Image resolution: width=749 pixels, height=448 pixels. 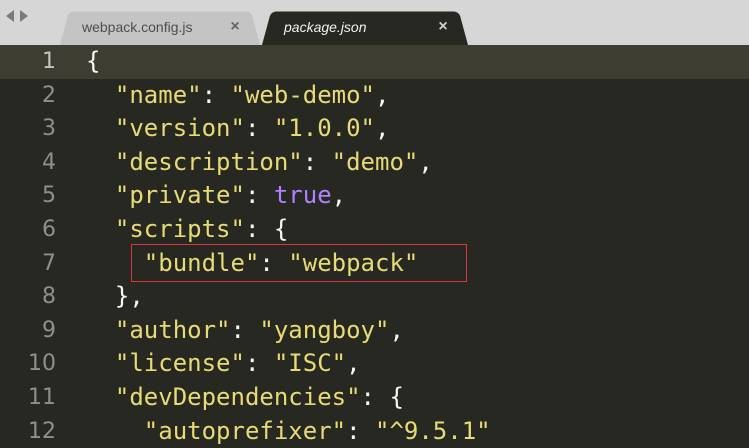 What do you see at coordinates (374, 196) in the screenshot?
I see `code-line: 5 "private": true,` at bounding box center [374, 196].